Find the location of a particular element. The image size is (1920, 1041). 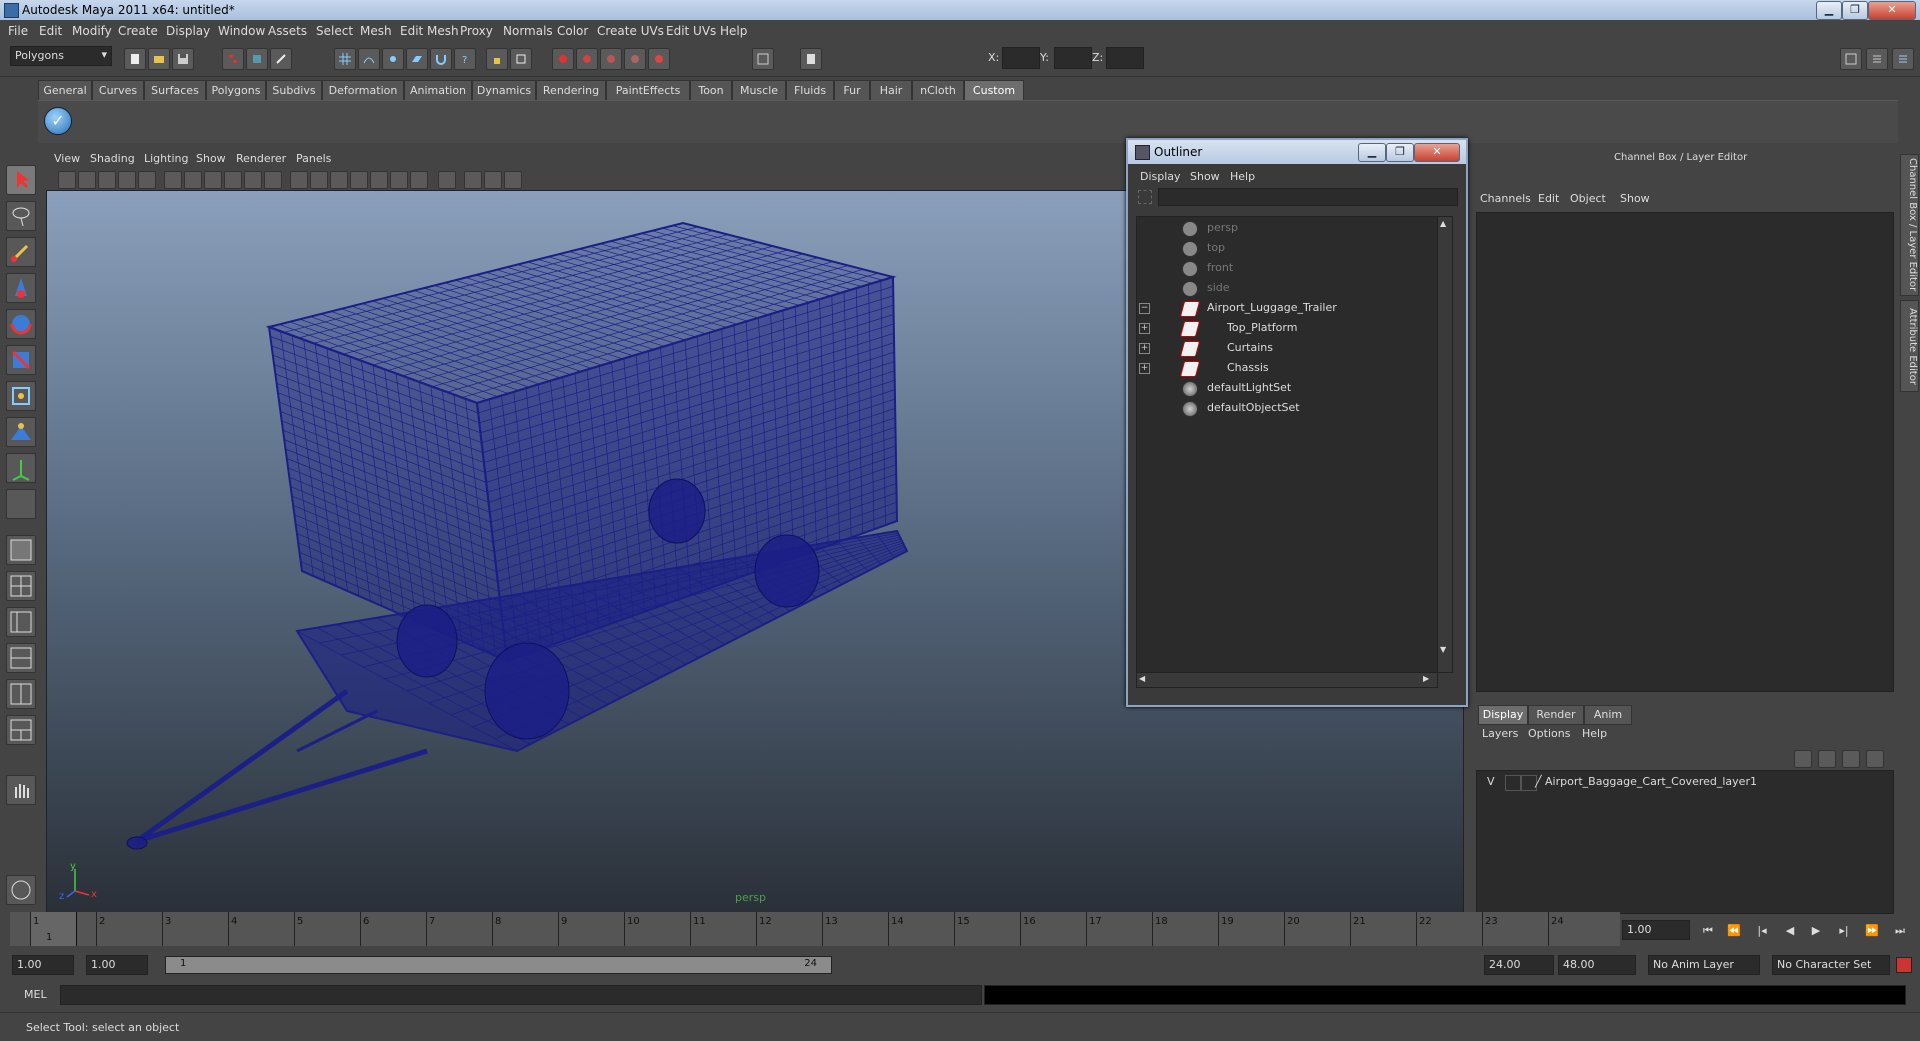

shelf-tab-polygons: Polygons is located at coordinates (236, 90).